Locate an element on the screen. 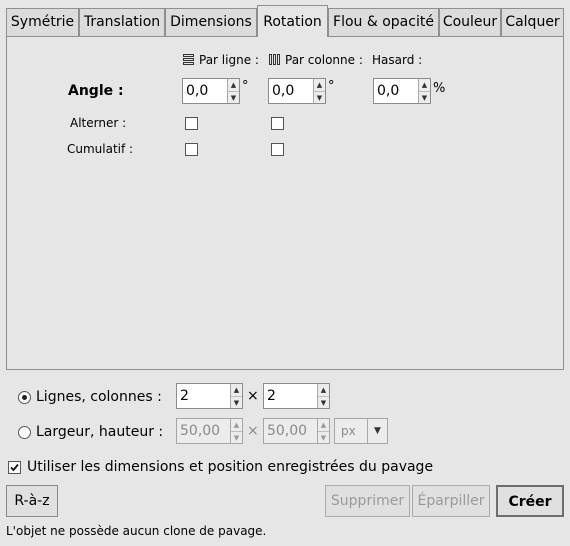 This screenshot has height=546, width=570. angle-label: Angle : is located at coordinates (96, 91).